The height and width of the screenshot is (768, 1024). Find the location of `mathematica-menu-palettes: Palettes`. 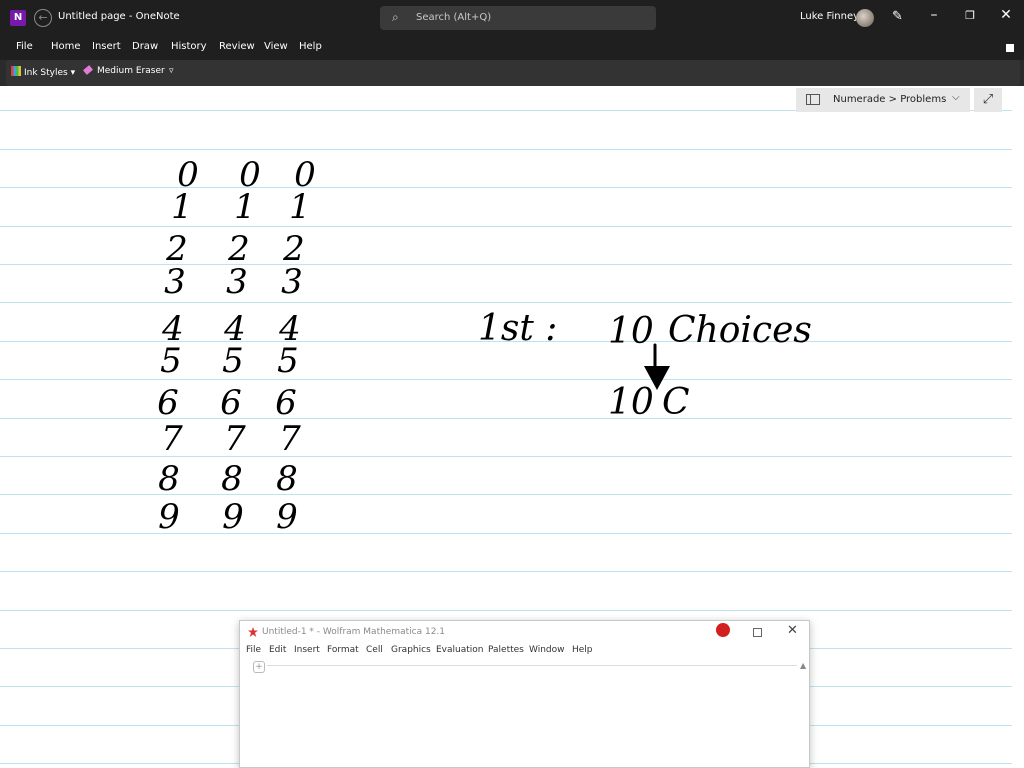

mathematica-menu-palettes: Palettes is located at coordinates (506, 650).